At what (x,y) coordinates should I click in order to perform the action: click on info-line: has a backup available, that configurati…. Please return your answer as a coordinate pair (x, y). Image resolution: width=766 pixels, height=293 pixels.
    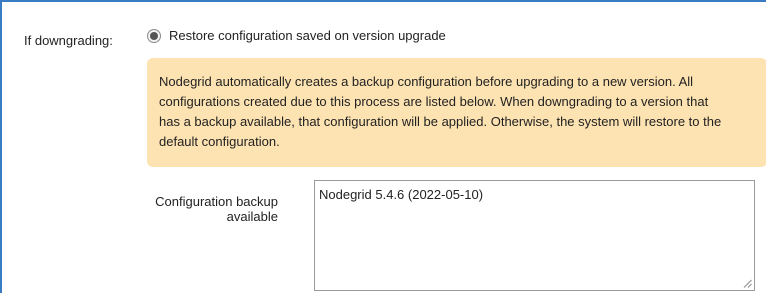
    Looking at the image, I should click on (440, 121).